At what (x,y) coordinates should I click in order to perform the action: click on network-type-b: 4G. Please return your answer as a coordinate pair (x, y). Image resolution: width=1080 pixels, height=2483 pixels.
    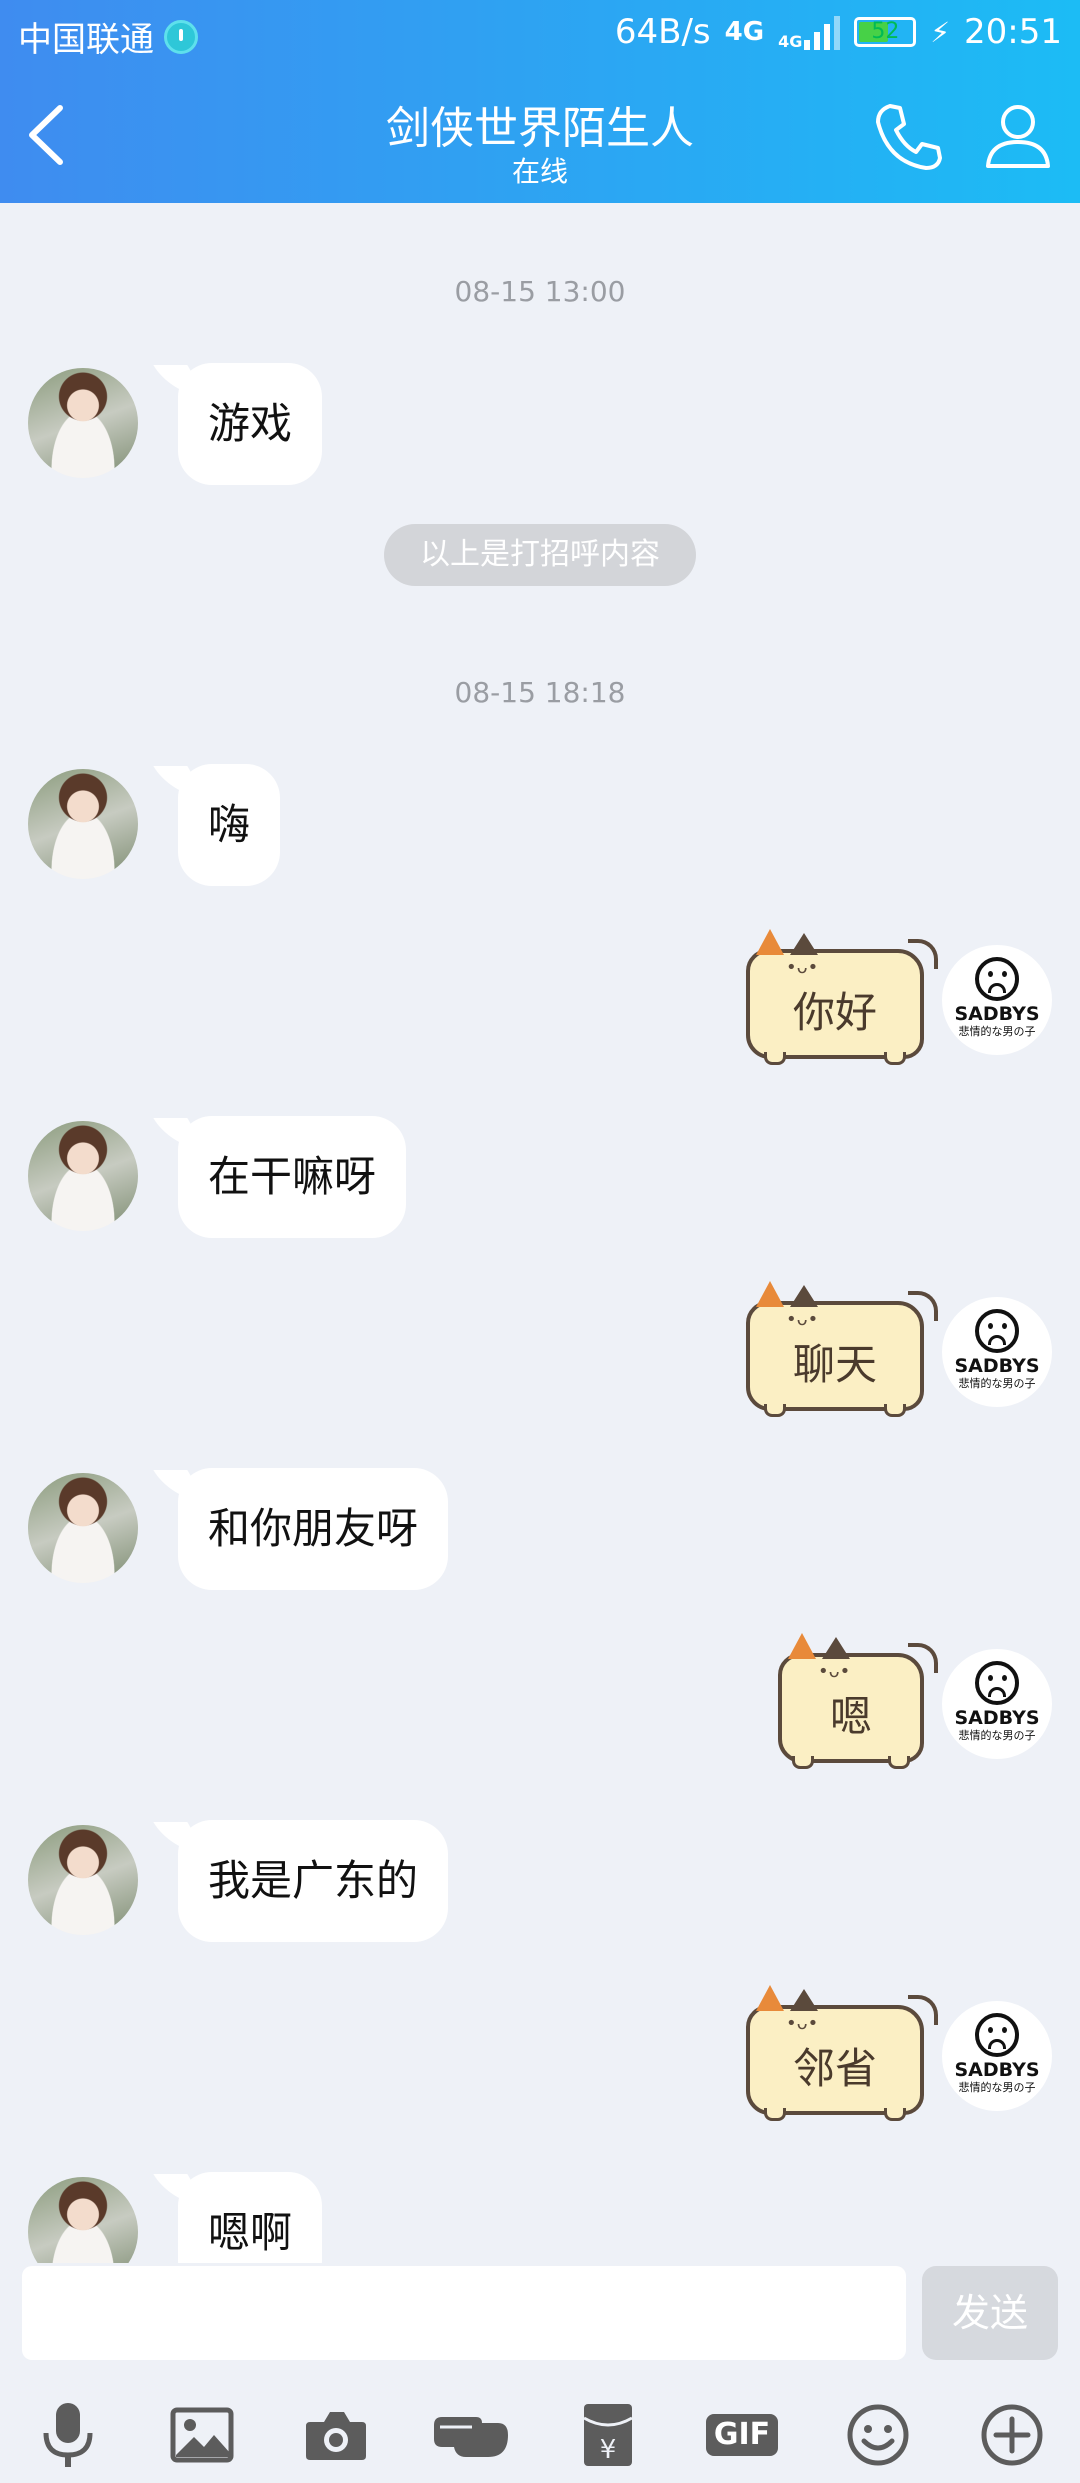
    Looking at the image, I should click on (790, 41).